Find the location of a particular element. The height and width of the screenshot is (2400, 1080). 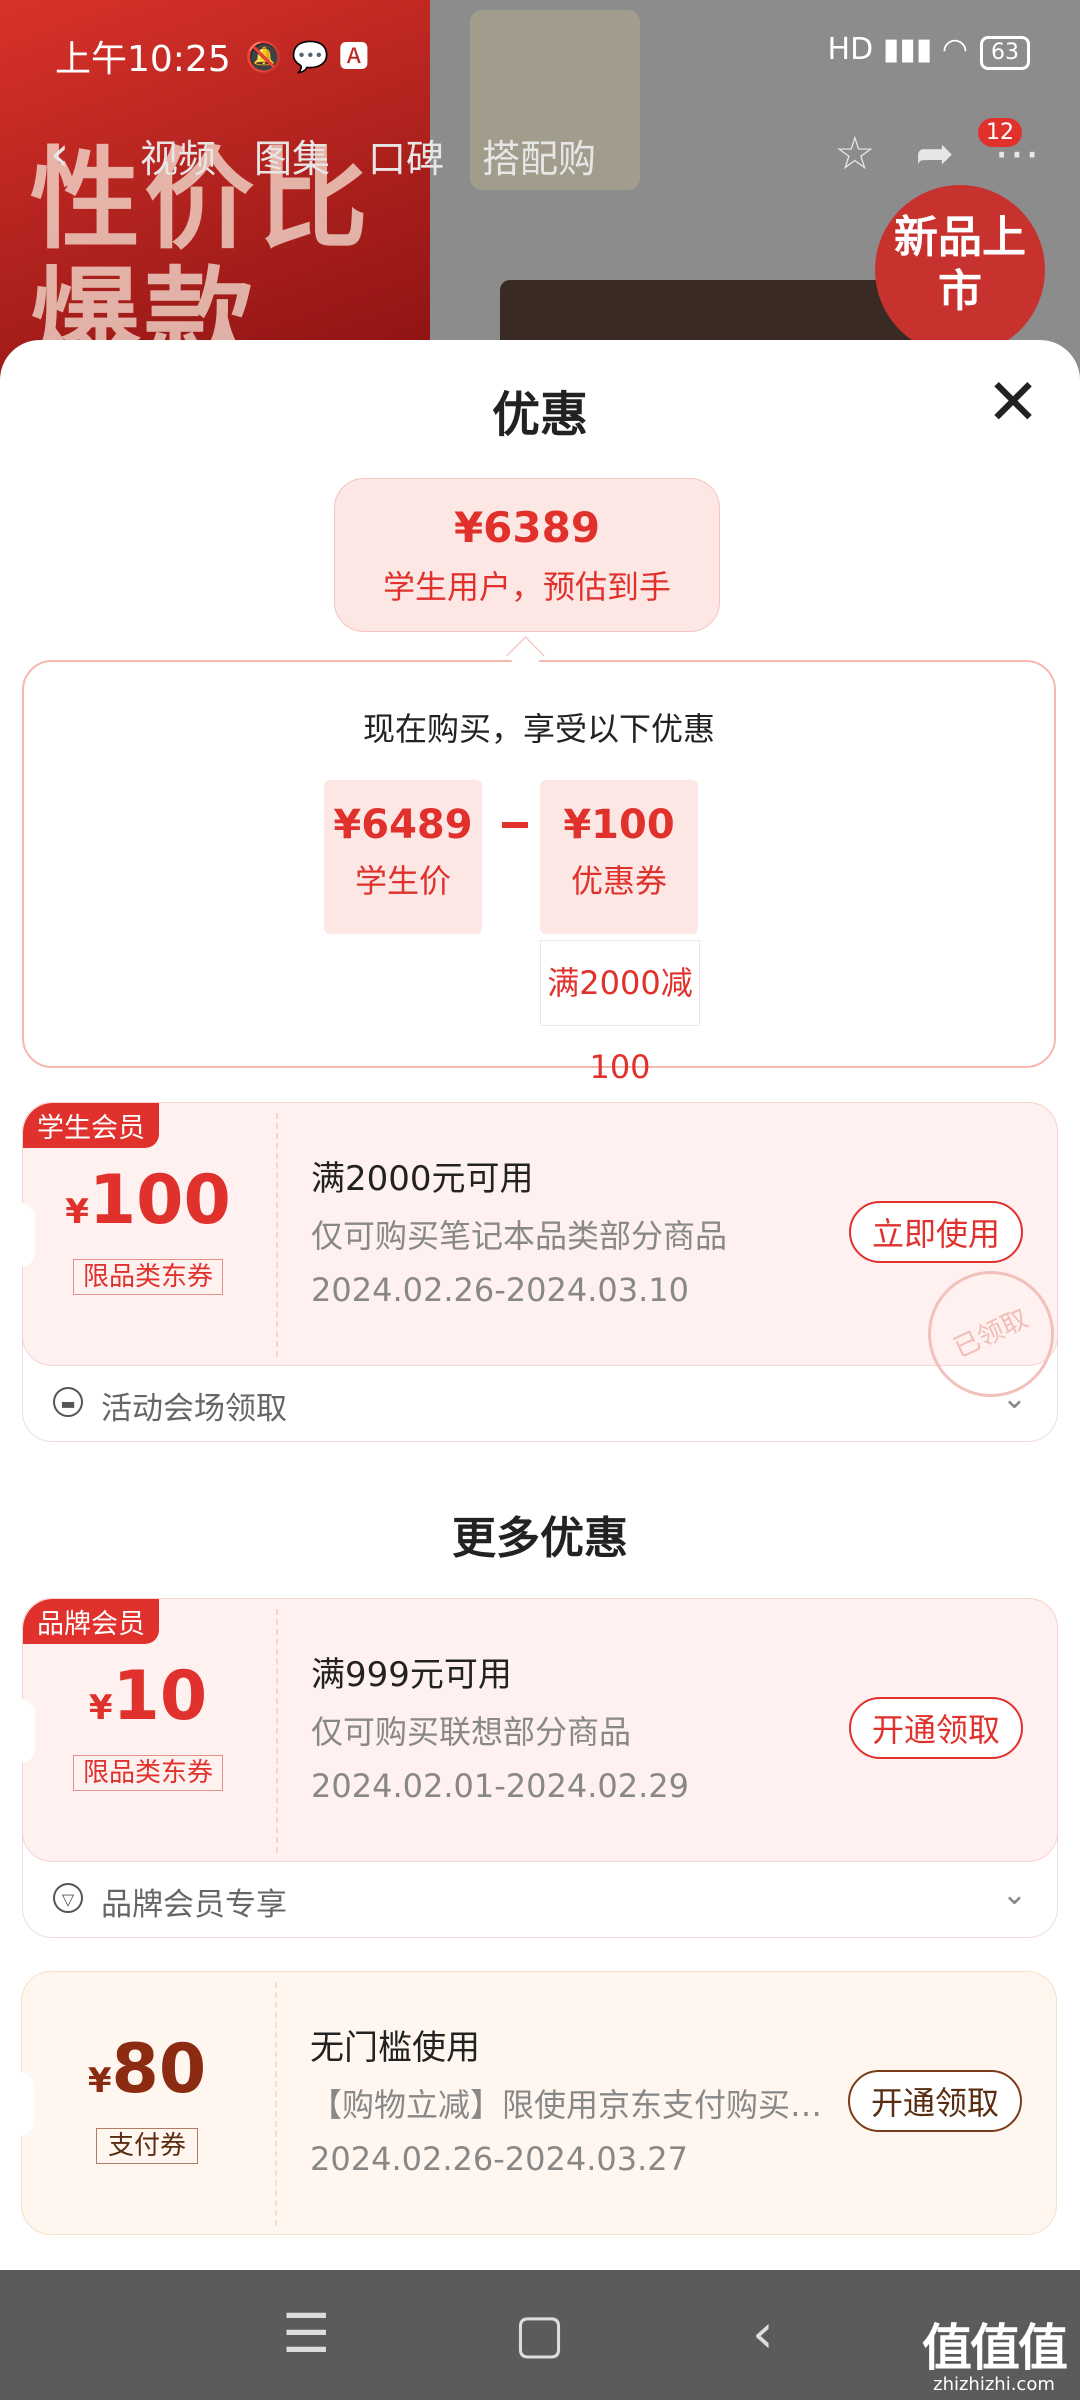

system-icons: HD ▮▮▮ ◠ 63 is located at coordinates (929, 51).